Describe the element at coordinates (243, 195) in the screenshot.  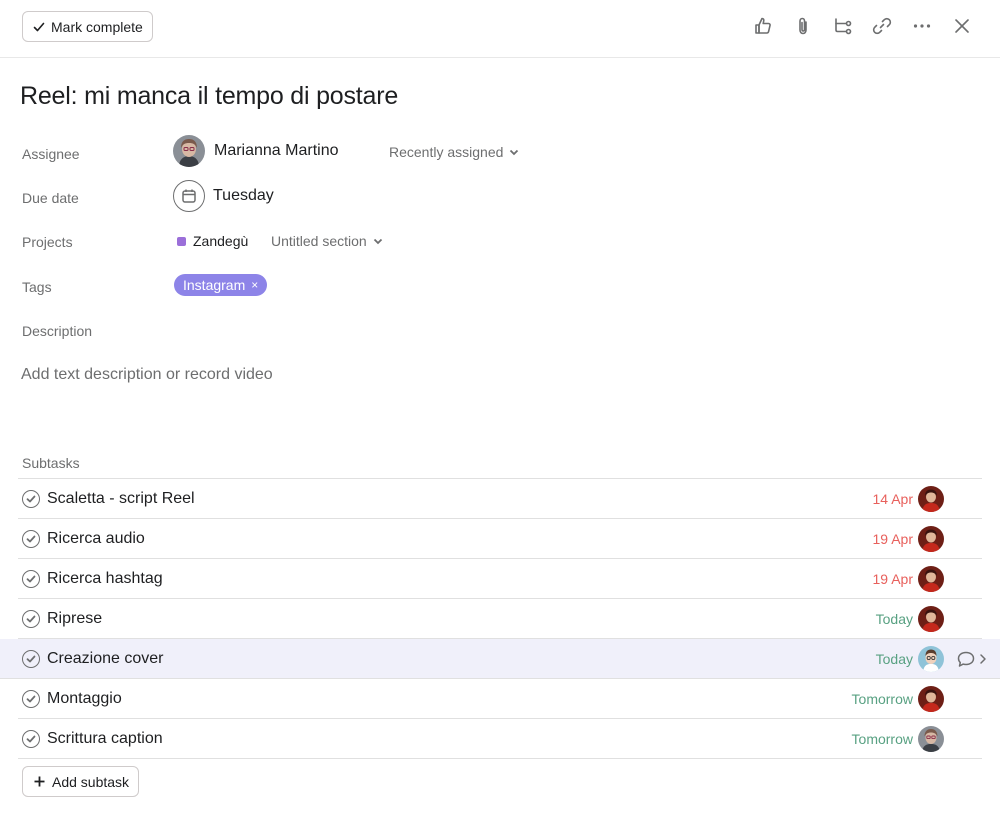
I see `due-date-value: Tuesday` at that location.